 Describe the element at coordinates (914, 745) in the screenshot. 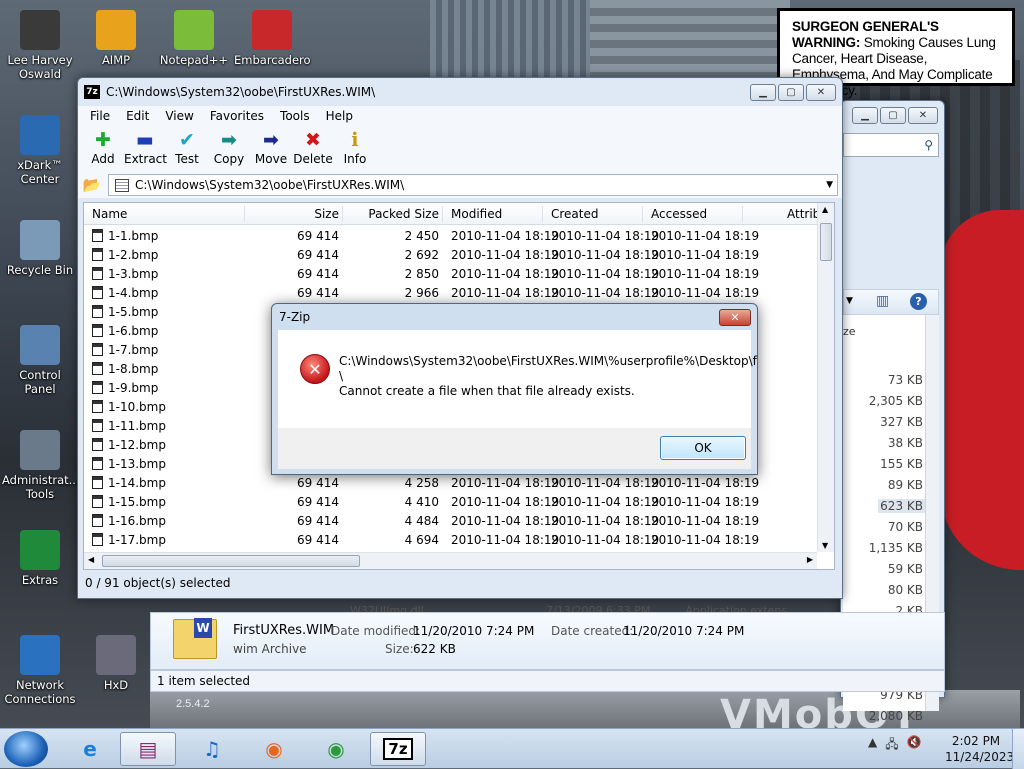

I see `volume-muted-icon: 🔇` at that location.